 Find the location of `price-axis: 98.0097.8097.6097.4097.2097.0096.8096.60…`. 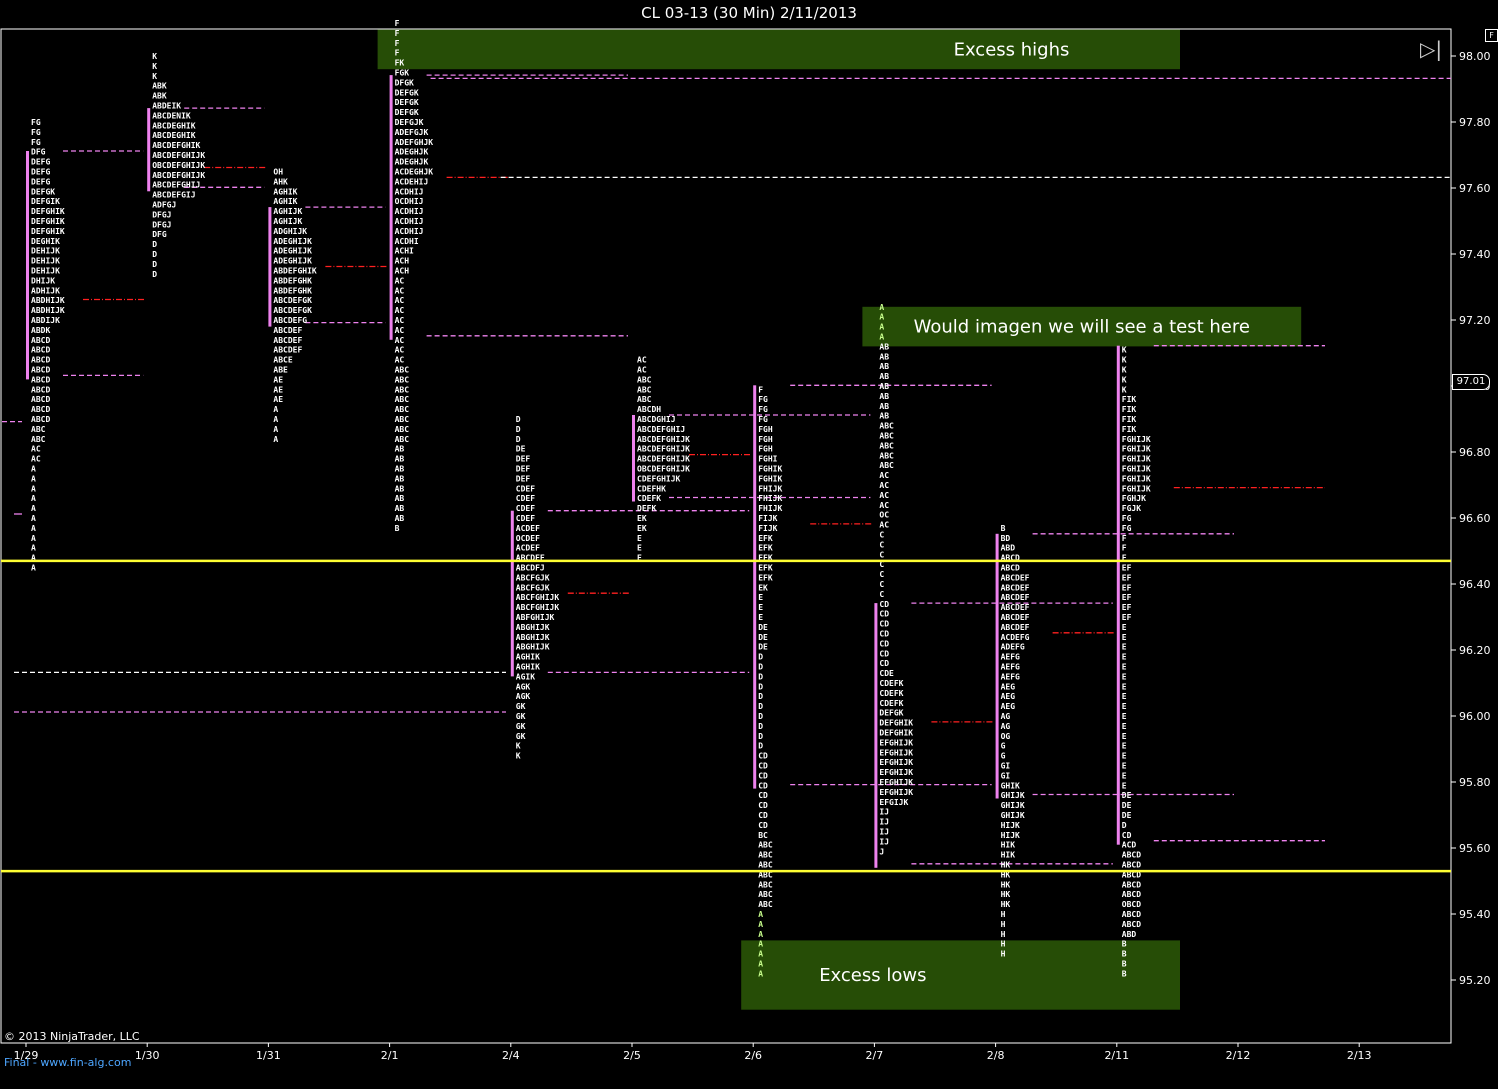

price-axis: 98.0097.8097.6097.4097.2097.0096.8096.60… is located at coordinates (1471, 518).